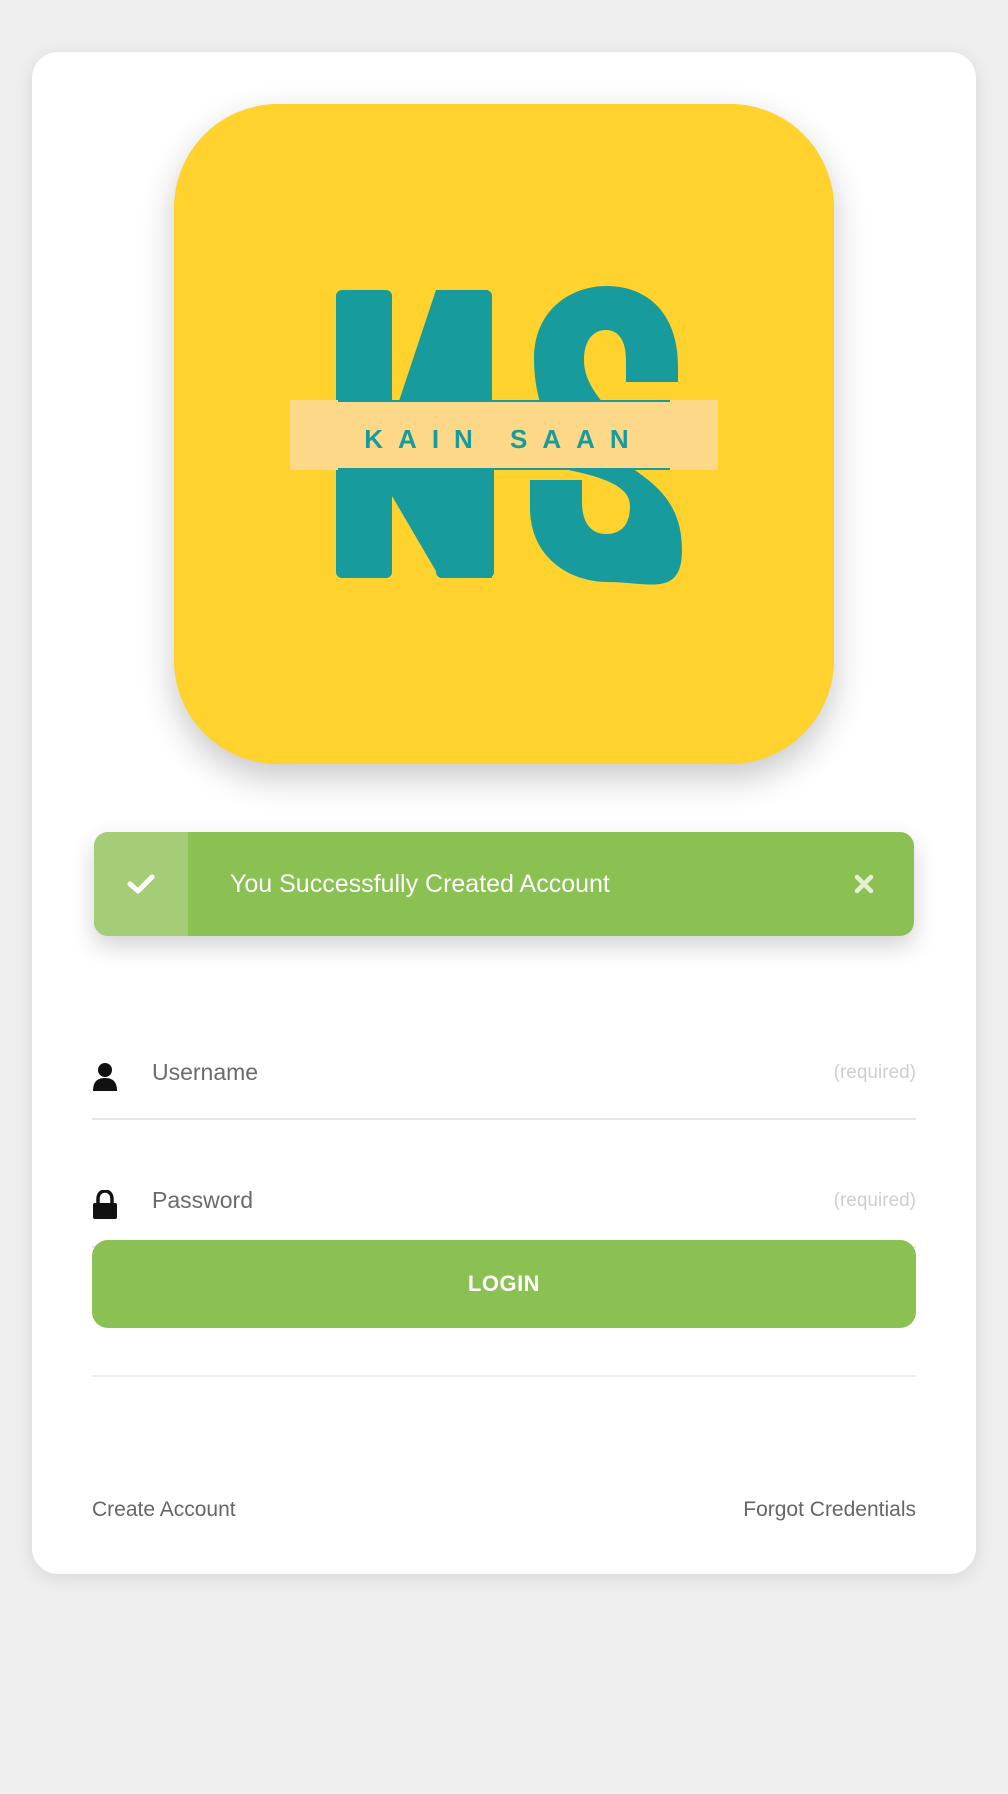 The width and height of the screenshot is (1008, 1794). What do you see at coordinates (503, 439) in the screenshot?
I see `brand-name: KAIN SAAN` at bounding box center [503, 439].